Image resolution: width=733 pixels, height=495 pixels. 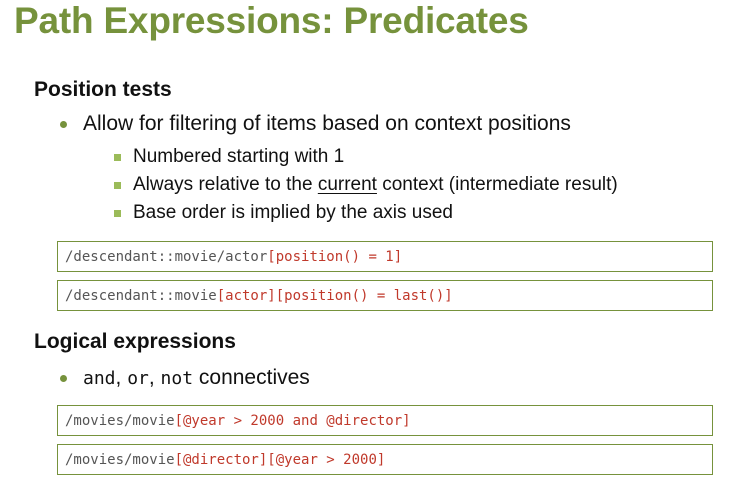 I want to click on code-example-chained: /movies/movie [@director][@year > 2000], so click(x=385, y=459).